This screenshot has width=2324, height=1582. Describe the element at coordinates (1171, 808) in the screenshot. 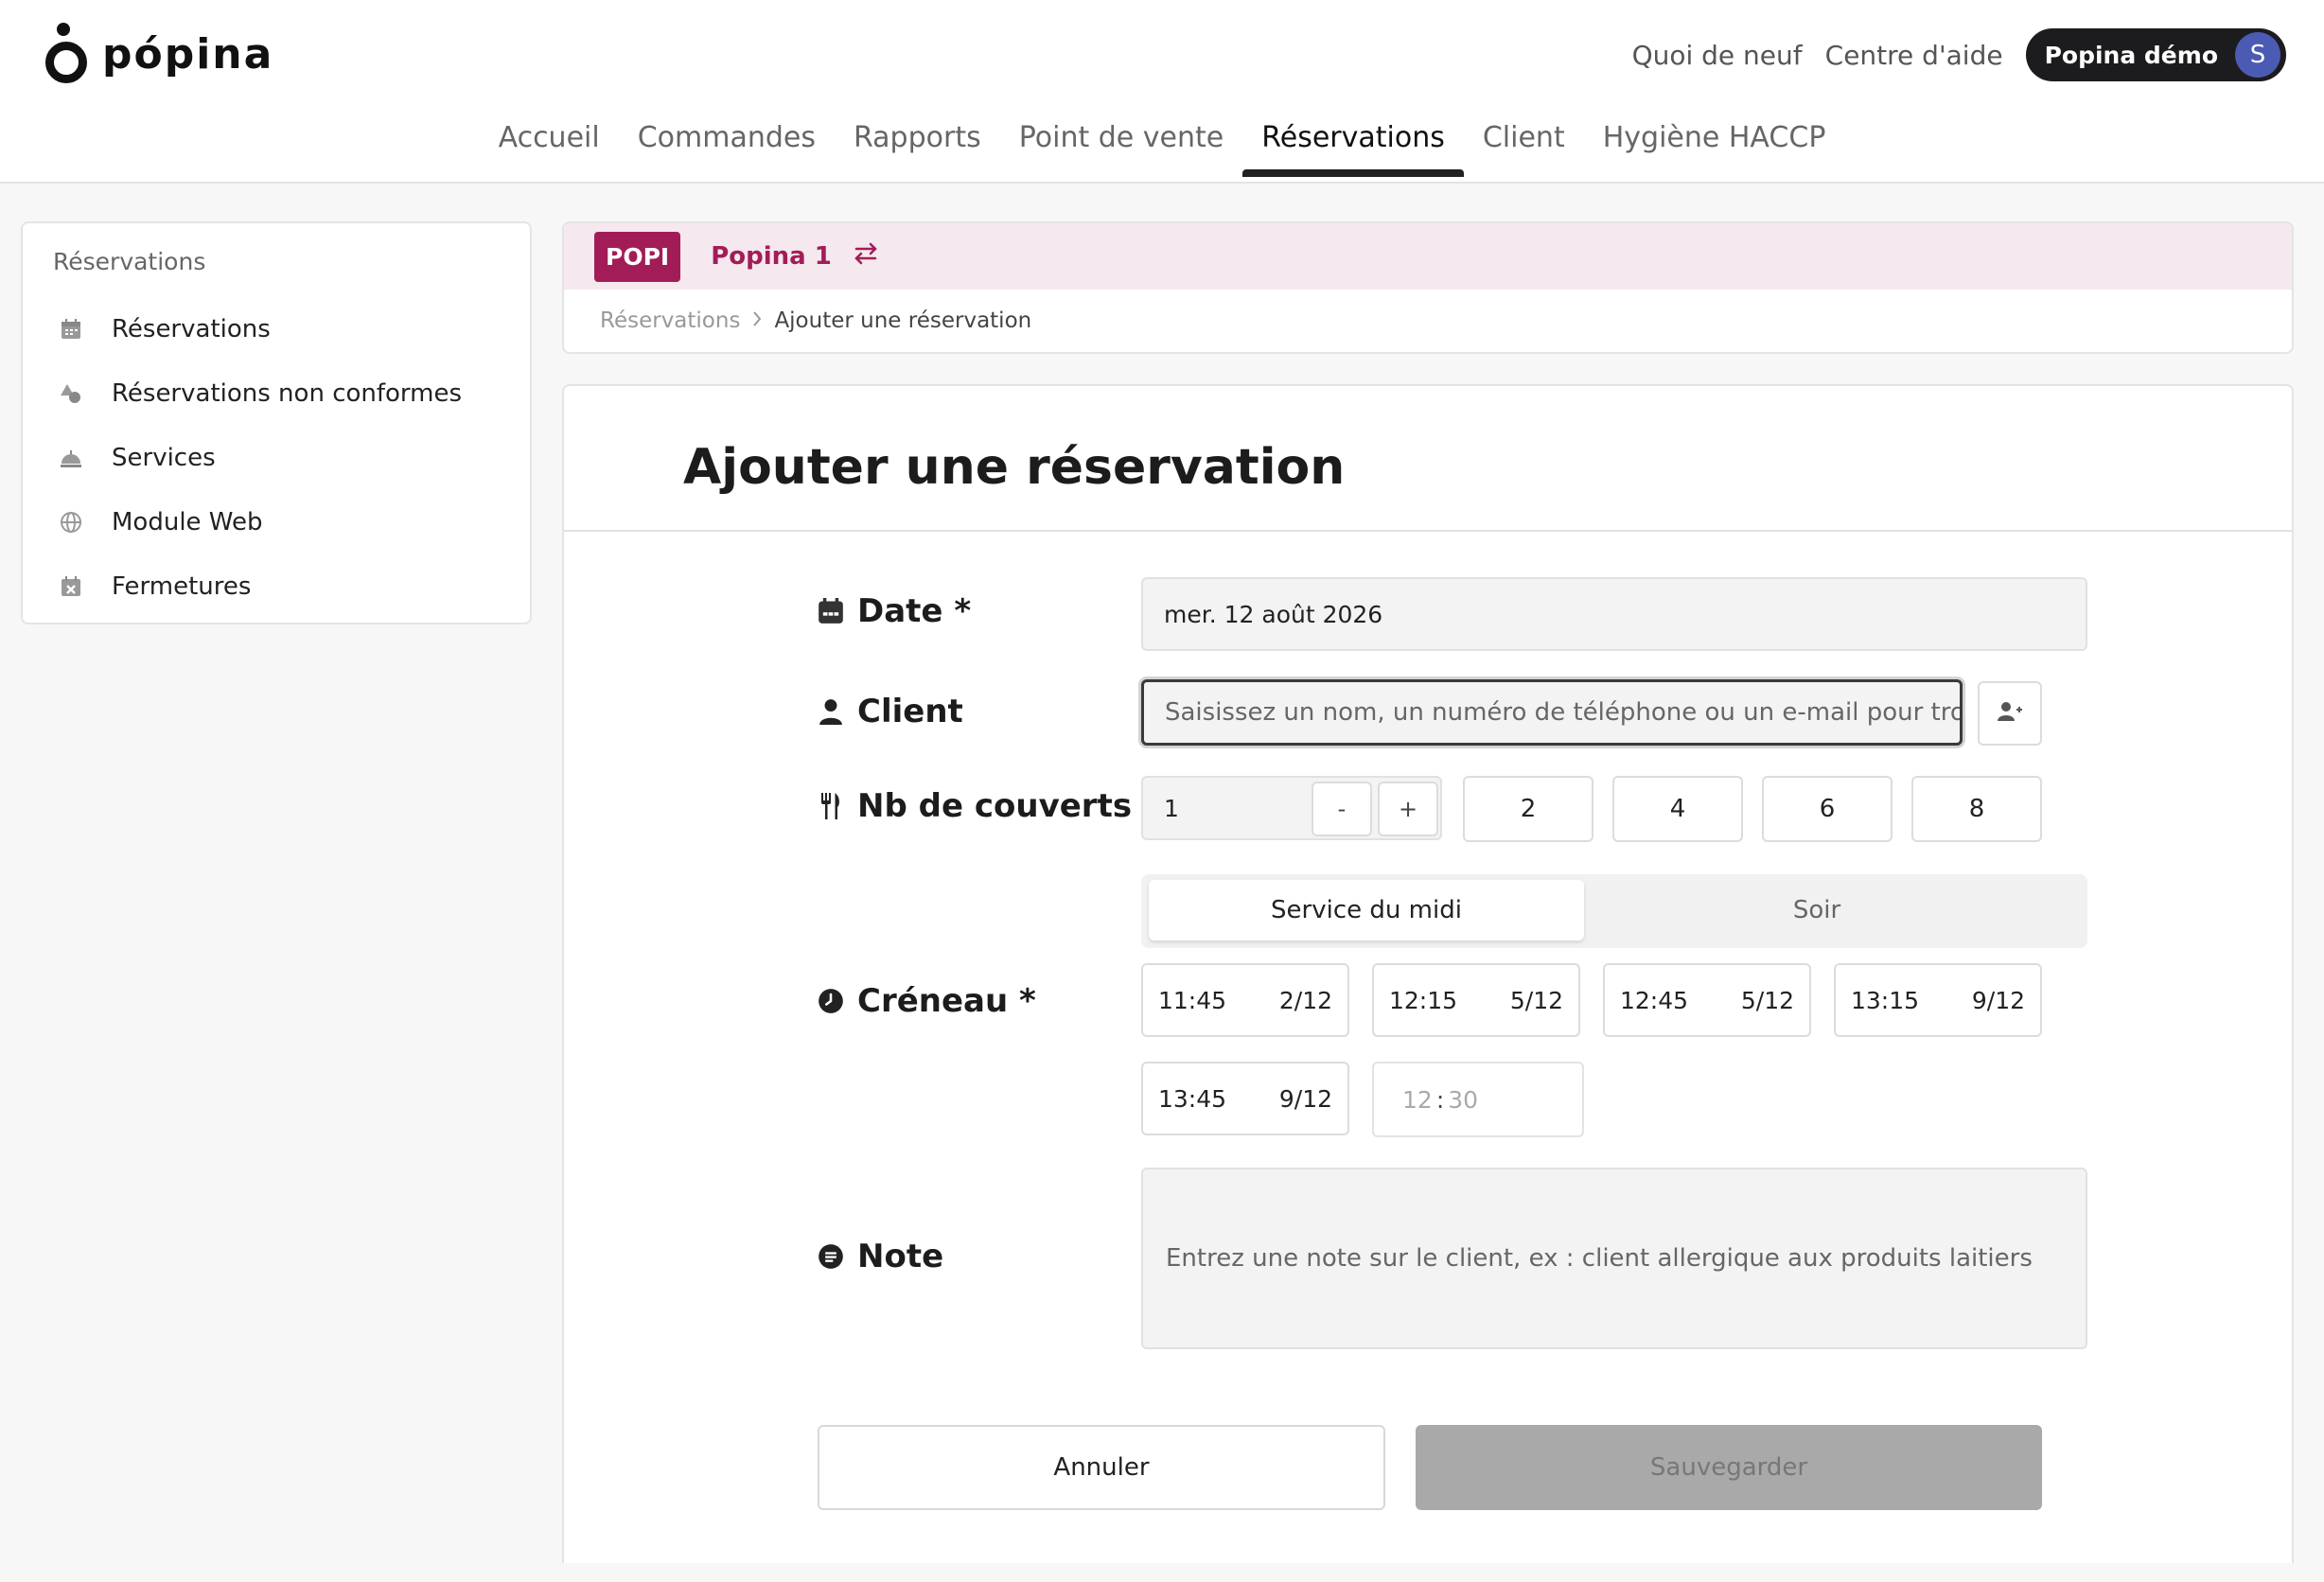

I see `couverts-value: 1` at that location.